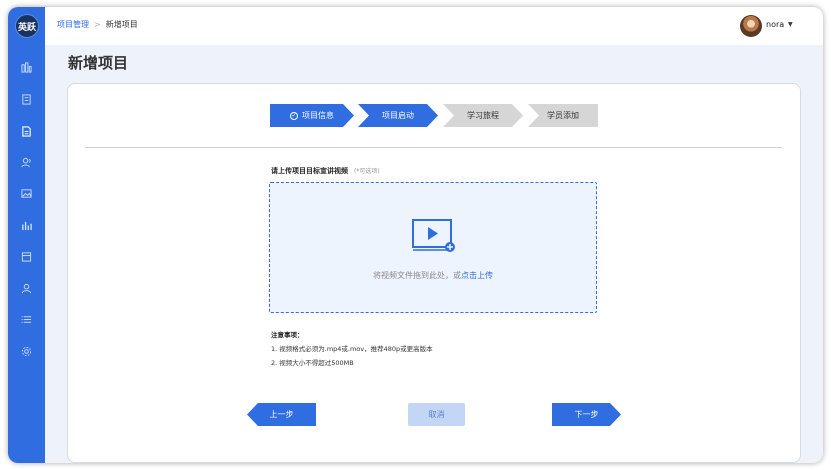 Image resolution: width=831 pixels, height=470 pixels. Describe the element at coordinates (434, 26) in the screenshot. I see `top-bar: 项目管理 > 新增项目` at that location.